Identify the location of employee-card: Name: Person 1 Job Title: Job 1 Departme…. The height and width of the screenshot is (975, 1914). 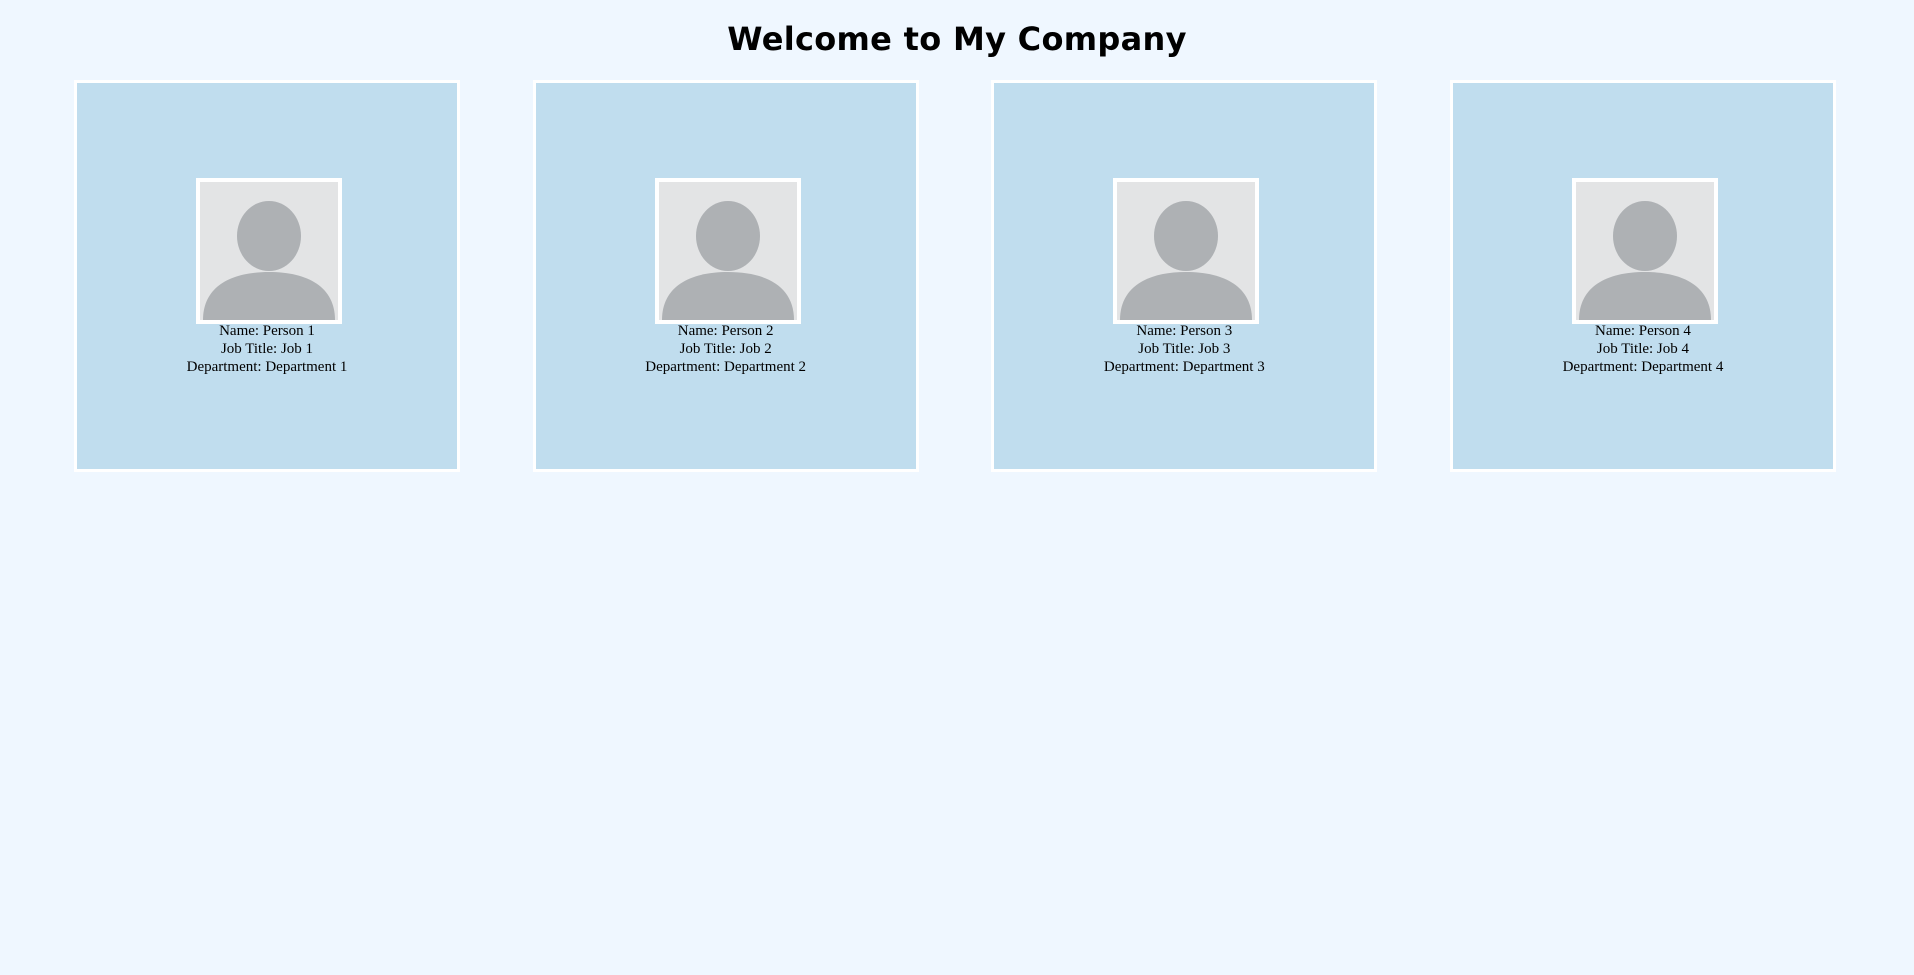
(267, 276).